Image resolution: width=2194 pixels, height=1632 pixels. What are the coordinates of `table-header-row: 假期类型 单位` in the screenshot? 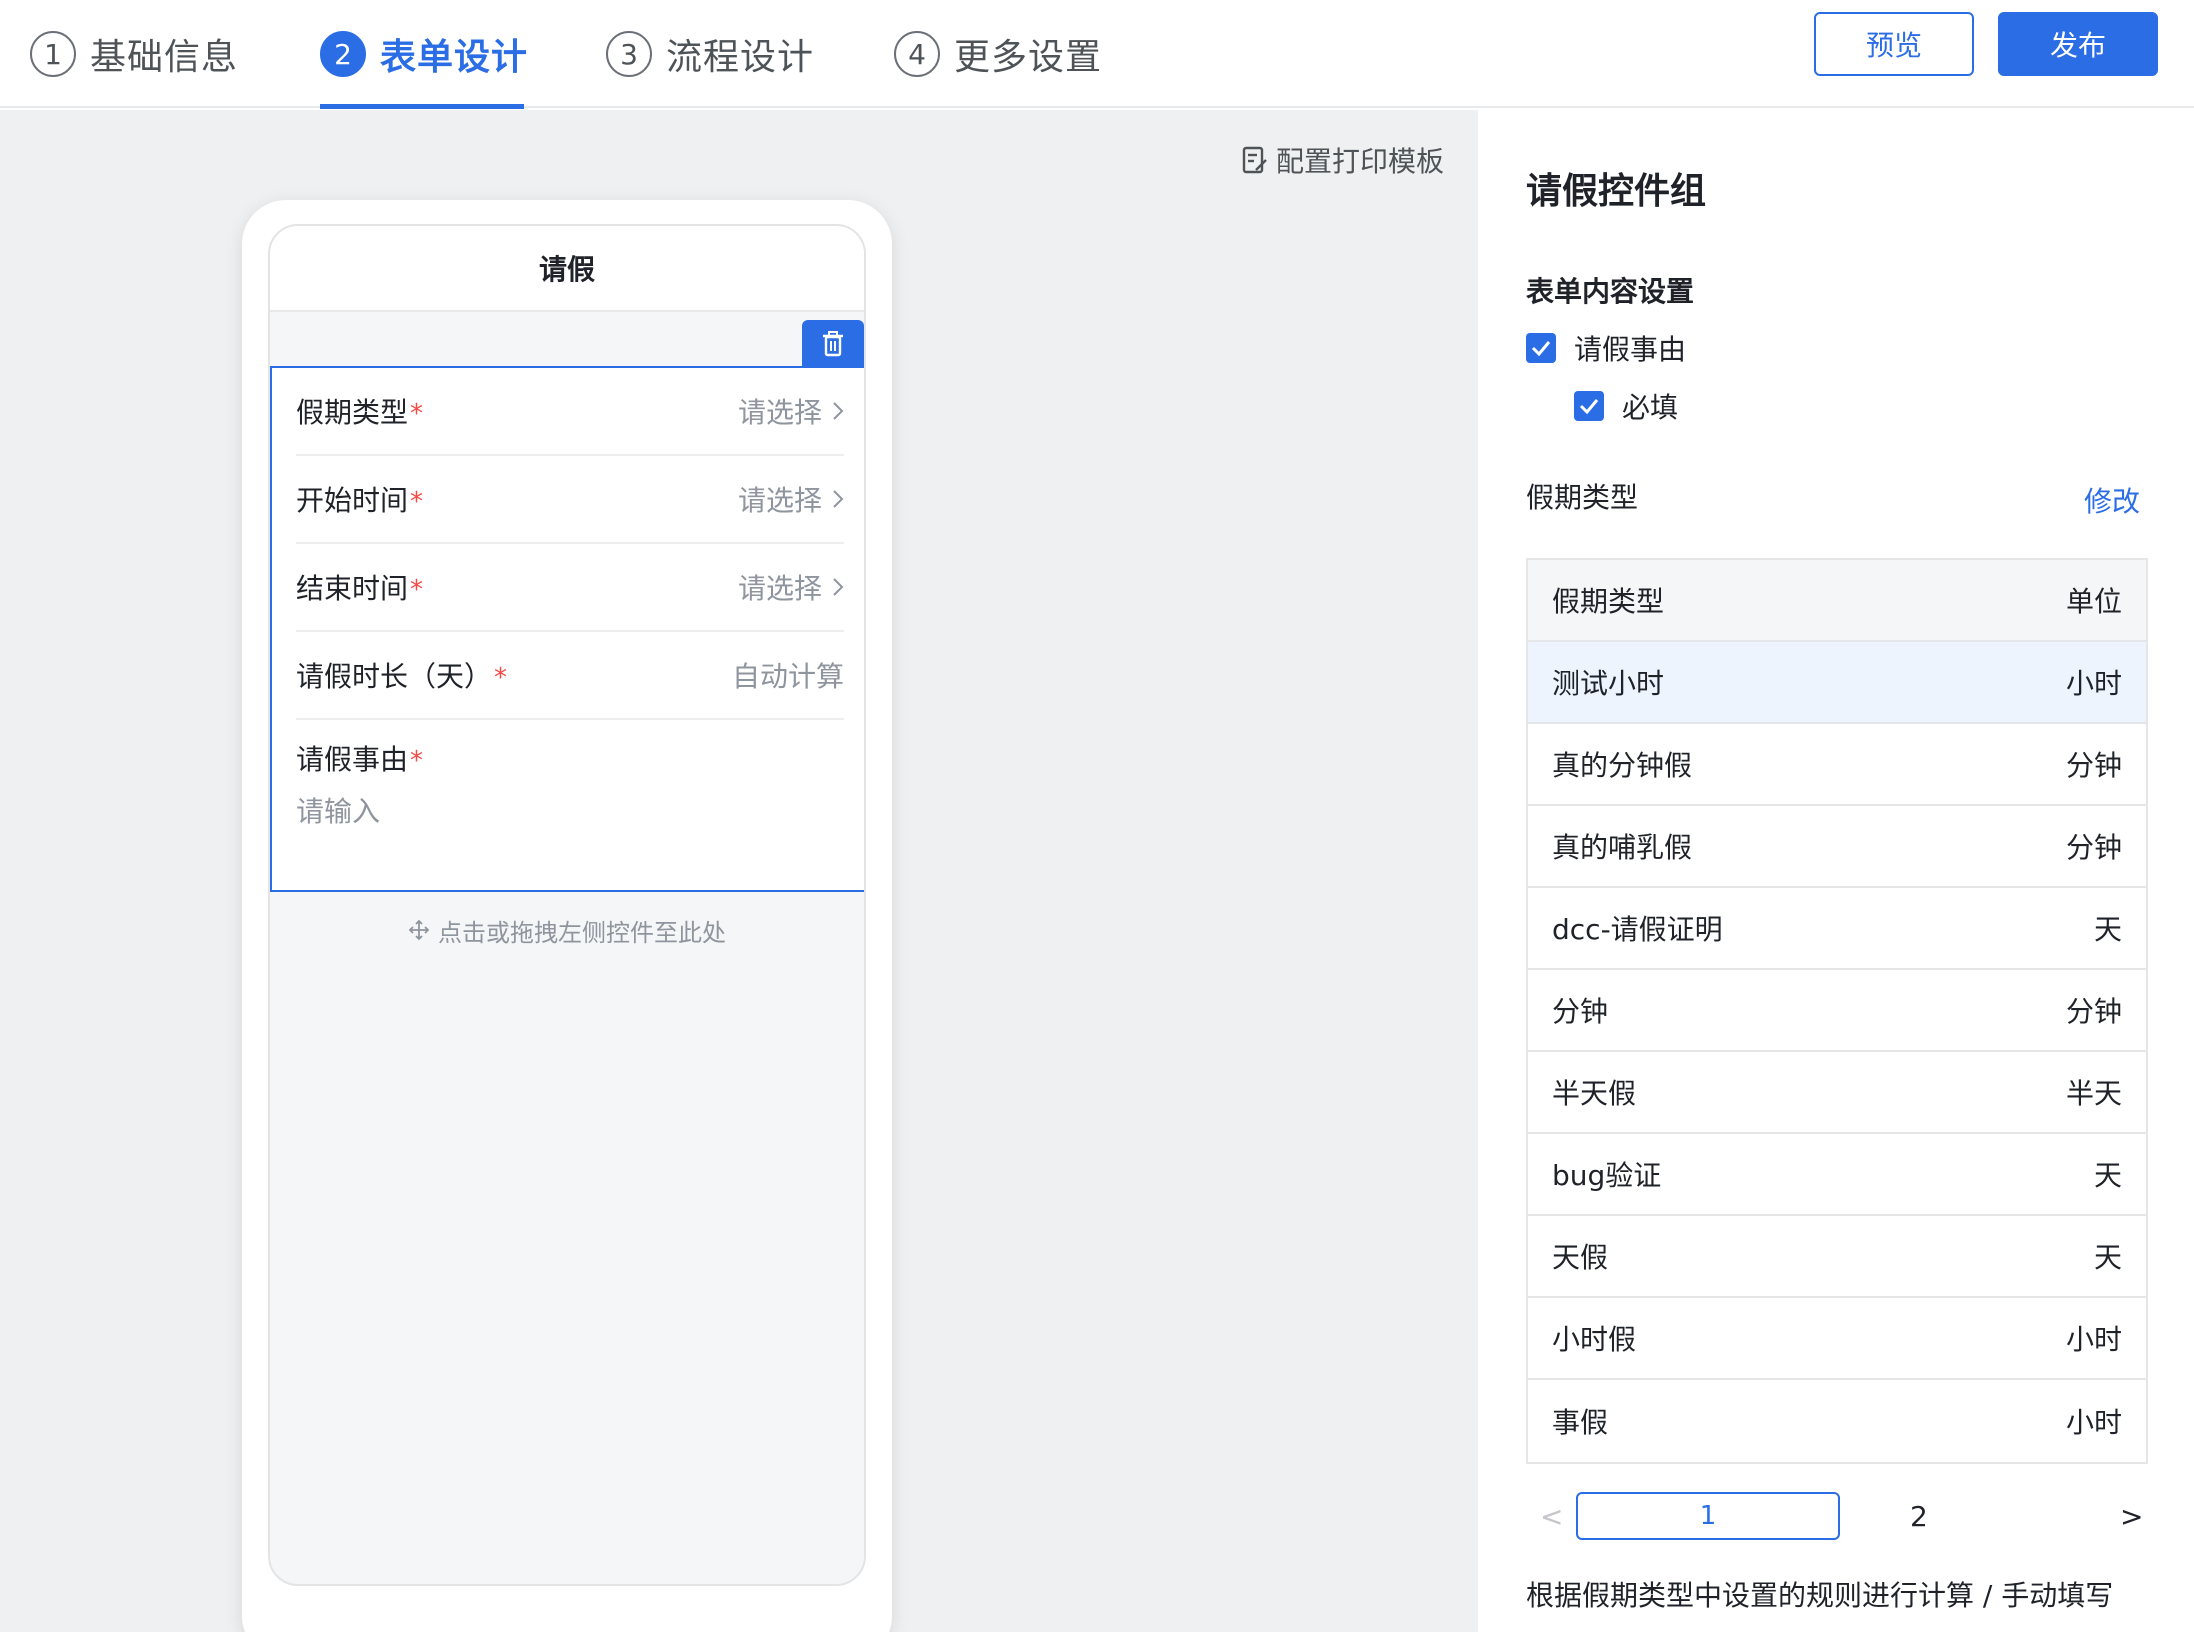 It's located at (1837, 601).